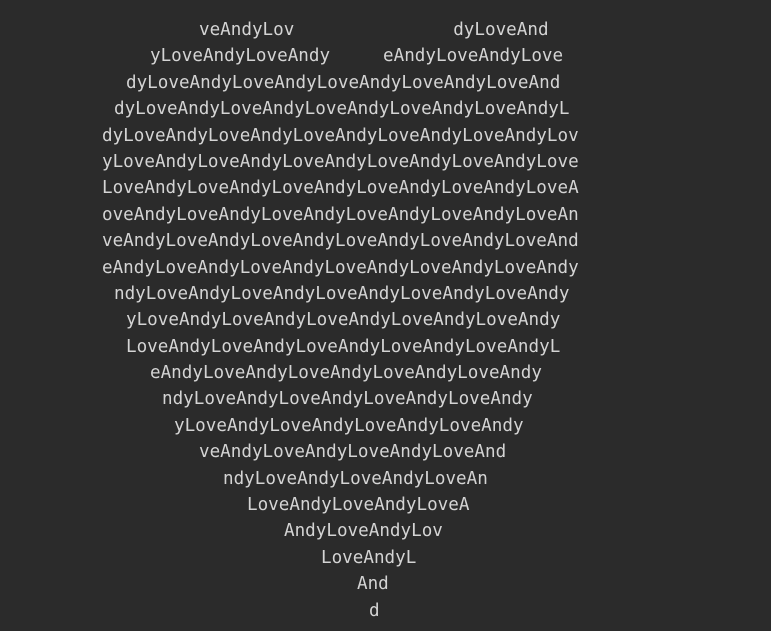 The width and height of the screenshot is (771, 631). What do you see at coordinates (357, 56) in the screenshot?
I see `output-line: yLoveAndyLoveAndy eAndyLoveAndyLove` at bounding box center [357, 56].